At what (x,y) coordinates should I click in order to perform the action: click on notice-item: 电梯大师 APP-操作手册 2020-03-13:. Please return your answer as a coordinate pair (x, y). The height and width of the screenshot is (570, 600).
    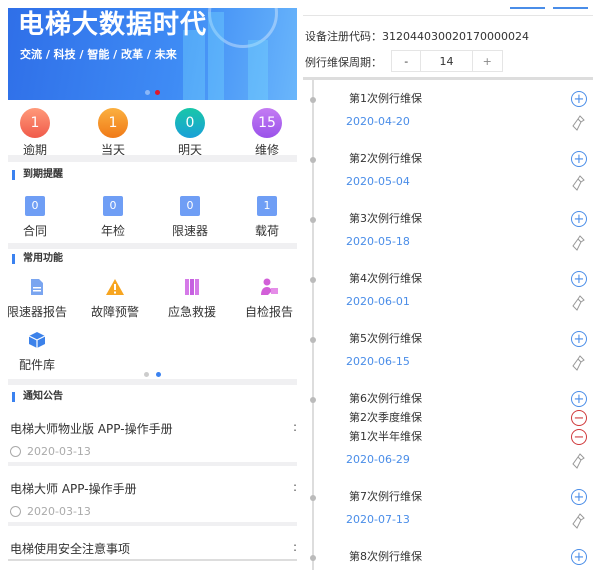
    Looking at the image, I should click on (153, 499).